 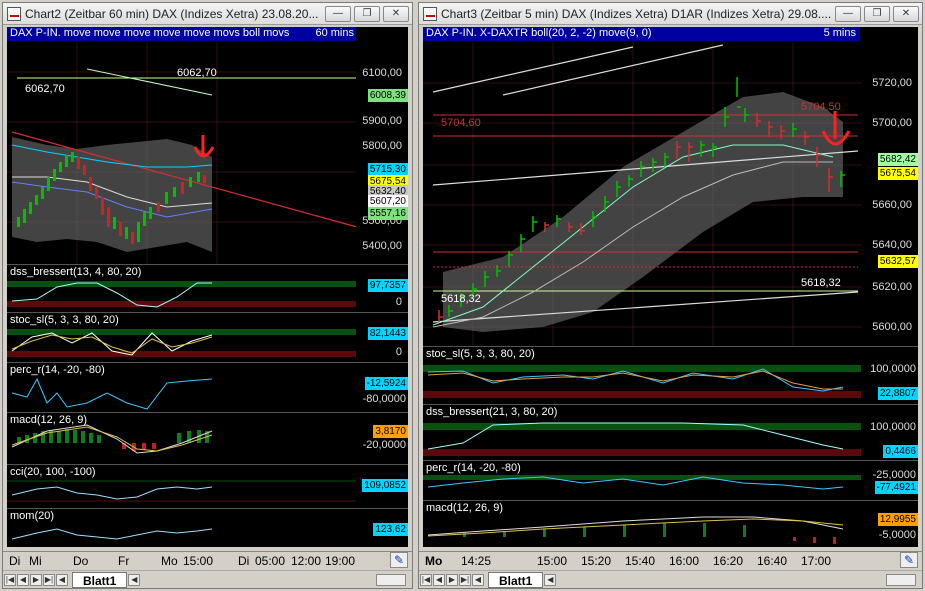 What do you see at coordinates (14, 13) in the screenshot?
I see `chart-app-icon` at bounding box center [14, 13].